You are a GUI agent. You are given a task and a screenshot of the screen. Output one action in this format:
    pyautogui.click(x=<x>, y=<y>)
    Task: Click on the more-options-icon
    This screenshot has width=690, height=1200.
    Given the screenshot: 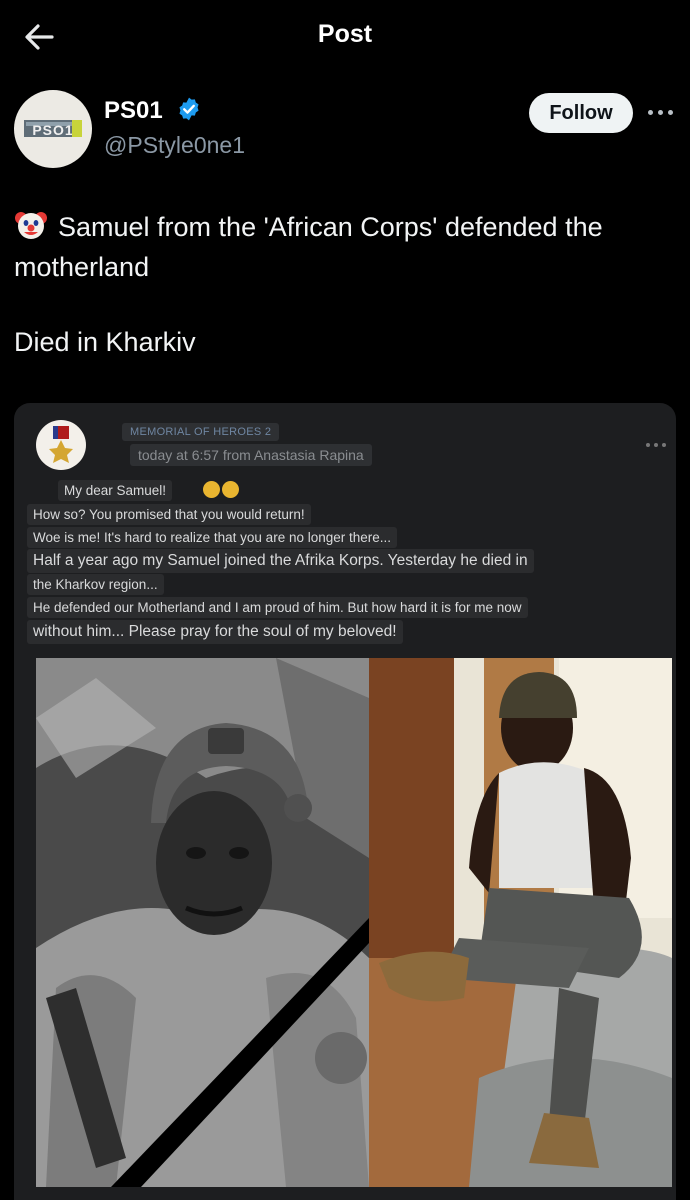 What is the action you would take?
    pyautogui.click(x=661, y=112)
    